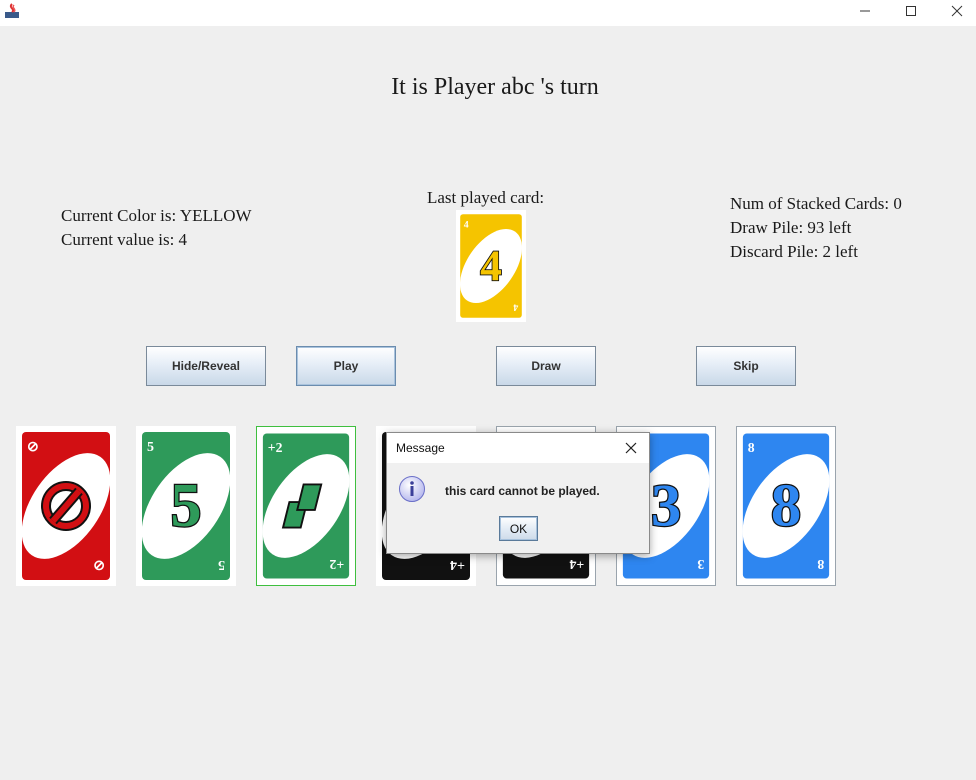  What do you see at coordinates (518, 448) in the screenshot?
I see `dialog-titlebar: Message` at bounding box center [518, 448].